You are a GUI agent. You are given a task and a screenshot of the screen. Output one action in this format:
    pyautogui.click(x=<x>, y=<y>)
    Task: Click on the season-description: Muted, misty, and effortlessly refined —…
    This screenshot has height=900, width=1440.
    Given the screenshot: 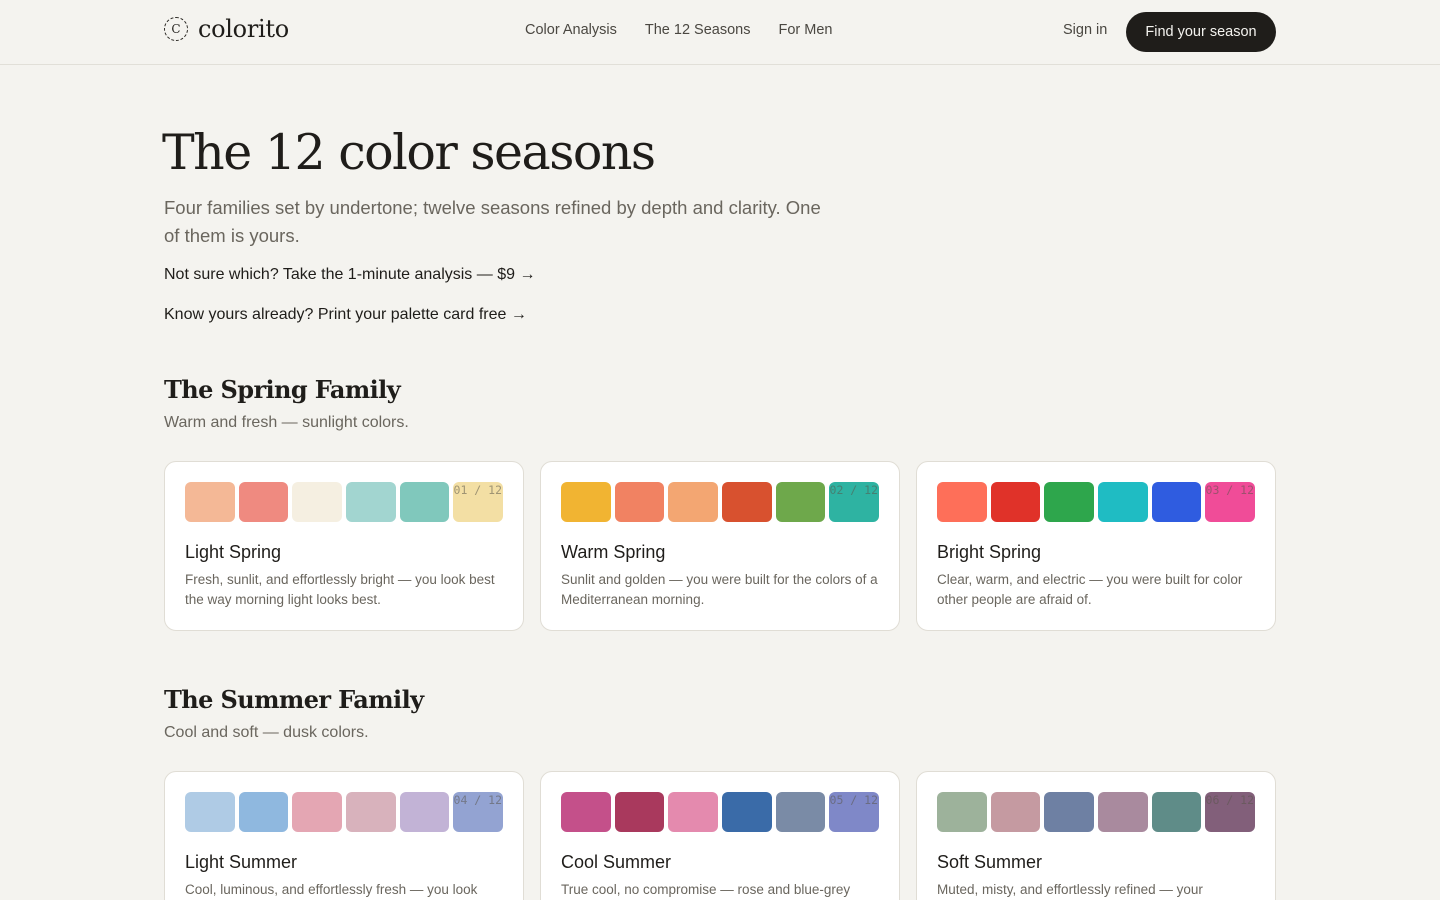 What is the action you would take?
    pyautogui.click(x=1070, y=889)
    